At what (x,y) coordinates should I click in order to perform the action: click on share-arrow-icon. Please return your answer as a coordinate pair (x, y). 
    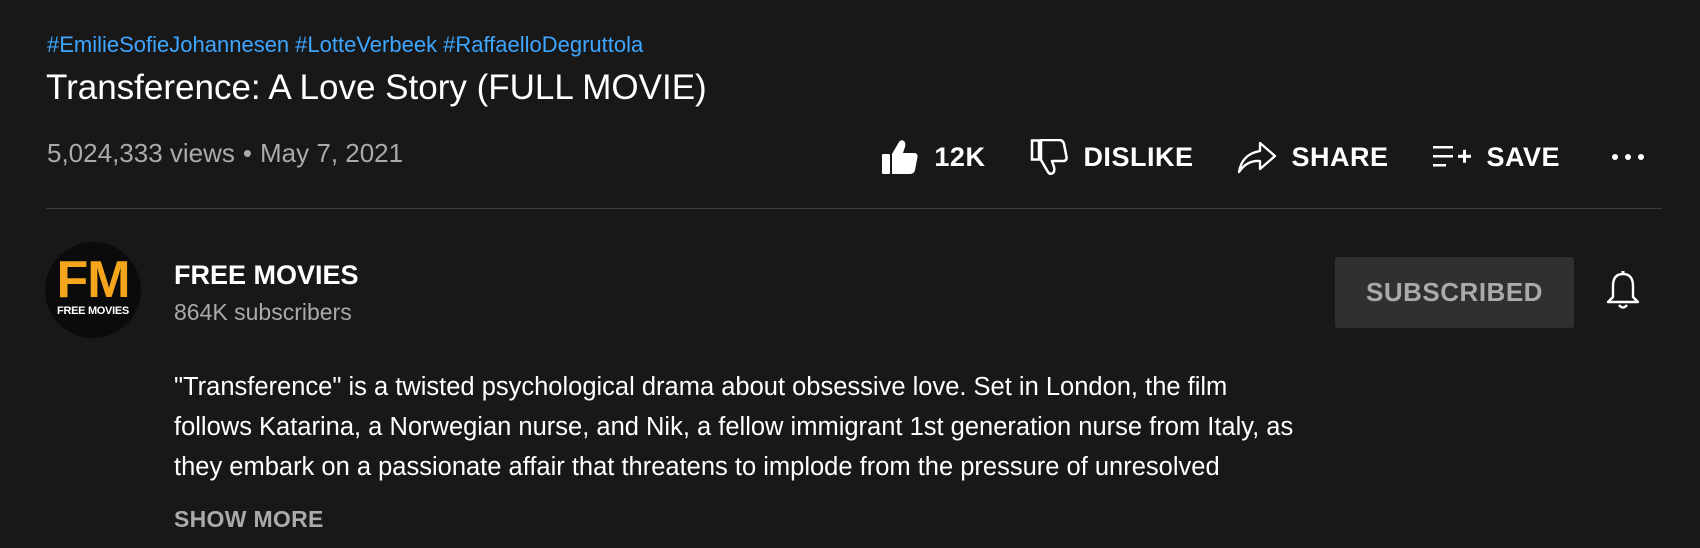
    Looking at the image, I should click on (1257, 157).